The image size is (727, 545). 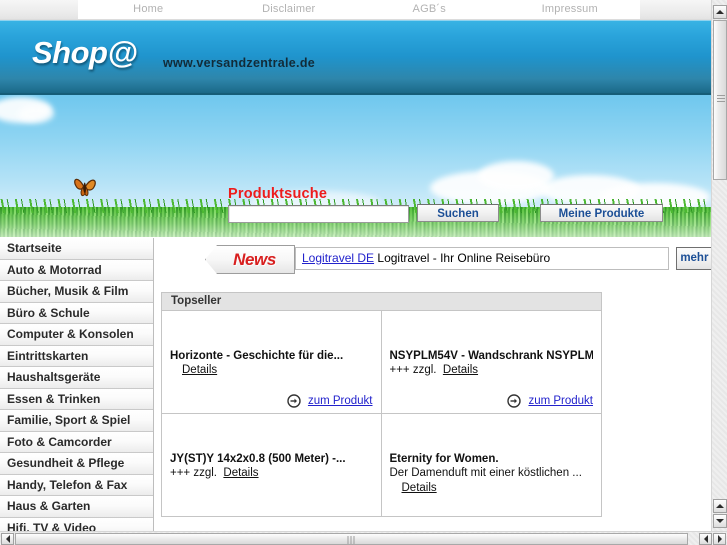 What do you see at coordinates (429, 9) in the screenshot?
I see `nav-item-agbs: AGB´s` at bounding box center [429, 9].